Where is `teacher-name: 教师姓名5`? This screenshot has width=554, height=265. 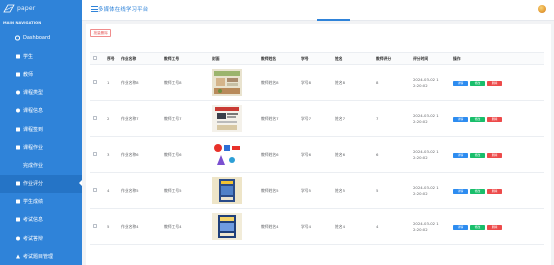
teacher-name: 教师姓名5 is located at coordinates (278, 190).